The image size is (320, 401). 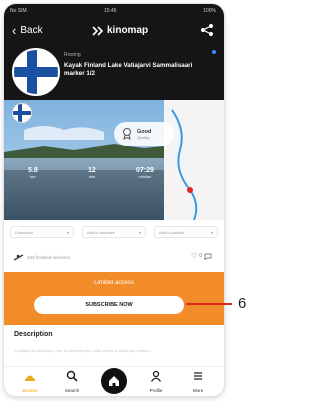 What do you see at coordinates (114, 283) in the screenshot?
I see `limited-access-title: Limited access` at bounding box center [114, 283].